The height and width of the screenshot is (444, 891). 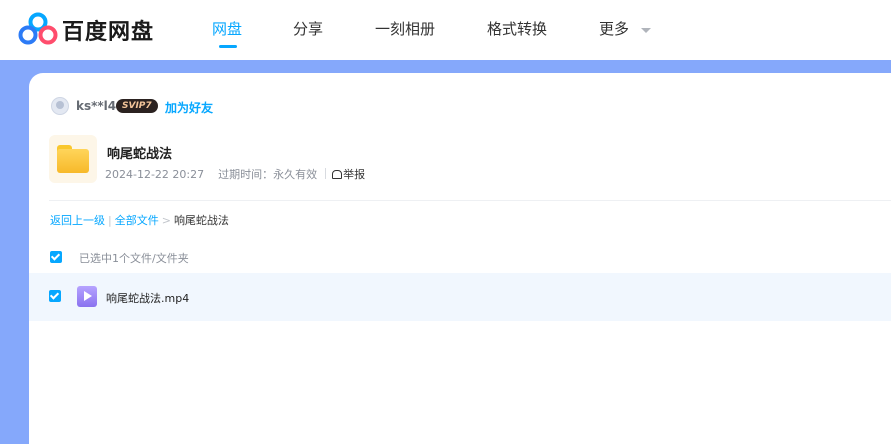 What do you see at coordinates (460, 297) in the screenshot?
I see `table-row: 响尾蛇战法.mp4` at bounding box center [460, 297].